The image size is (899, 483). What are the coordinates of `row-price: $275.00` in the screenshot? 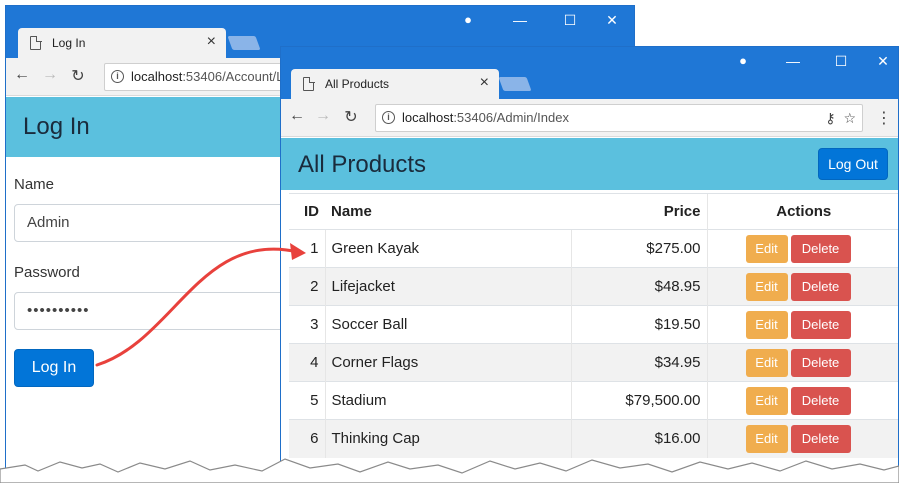 It's located at (638, 248).